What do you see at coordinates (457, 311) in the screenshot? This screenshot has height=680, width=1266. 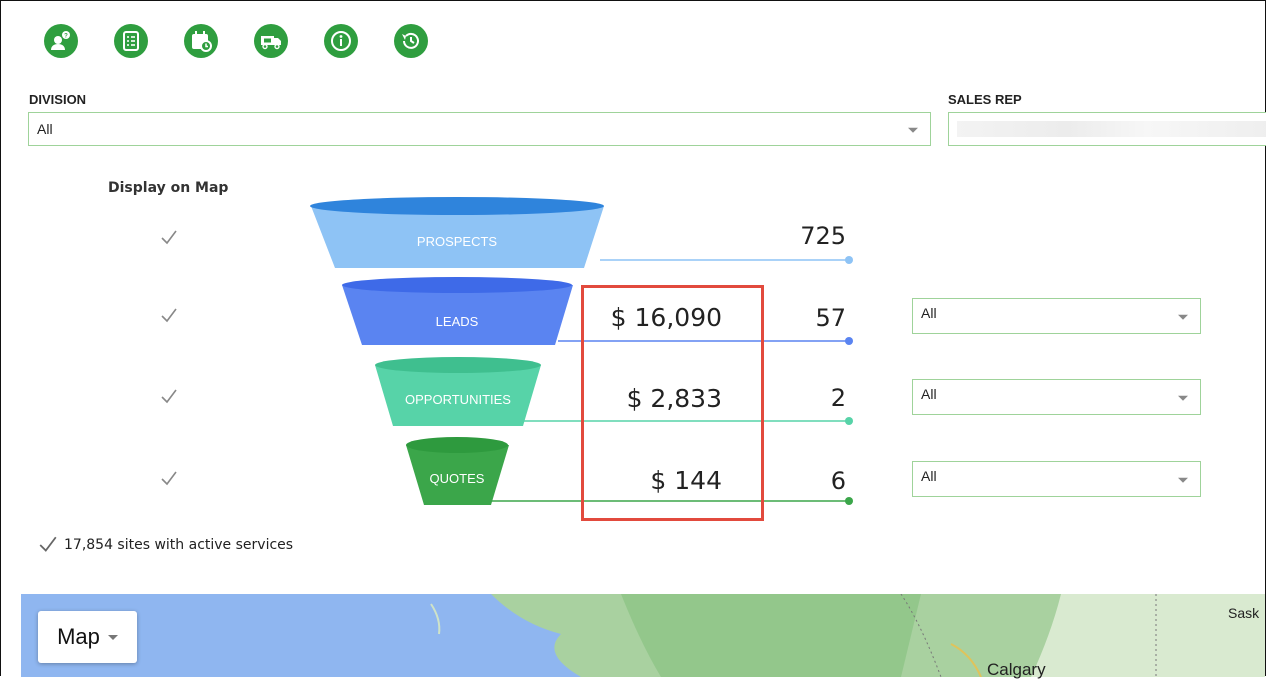 I see `funnel-stage-leads: LEADS` at bounding box center [457, 311].